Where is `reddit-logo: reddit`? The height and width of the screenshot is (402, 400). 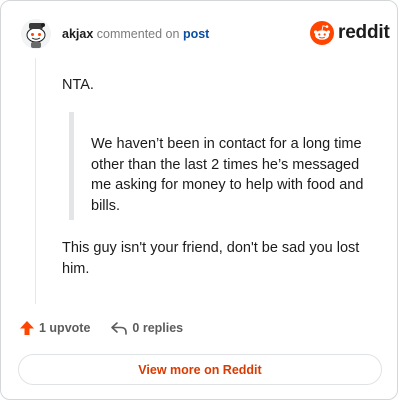 reddit-logo: reddit is located at coordinates (350, 33).